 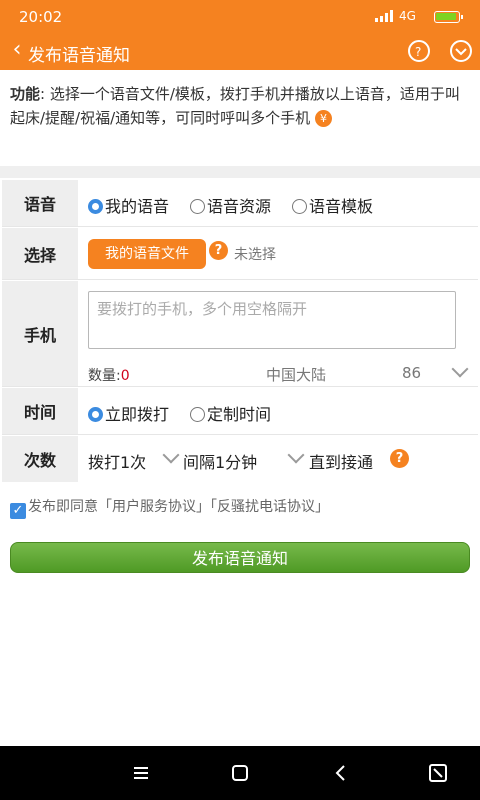 I want to click on section-divider, so click(x=240, y=172).